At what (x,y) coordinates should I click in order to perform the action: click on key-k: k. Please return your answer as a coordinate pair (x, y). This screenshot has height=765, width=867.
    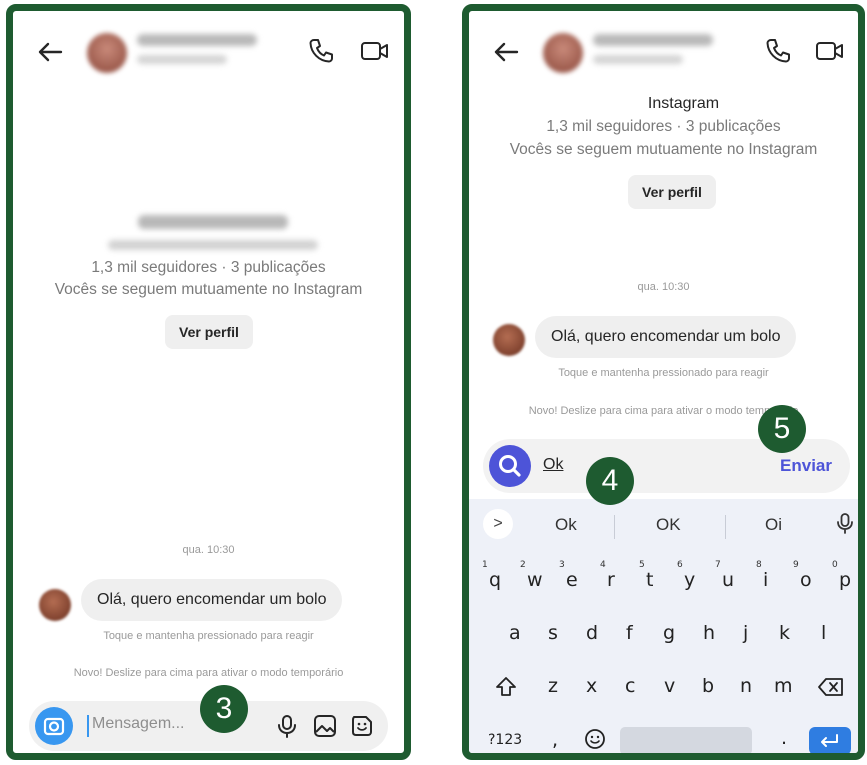
    Looking at the image, I should click on (784, 633).